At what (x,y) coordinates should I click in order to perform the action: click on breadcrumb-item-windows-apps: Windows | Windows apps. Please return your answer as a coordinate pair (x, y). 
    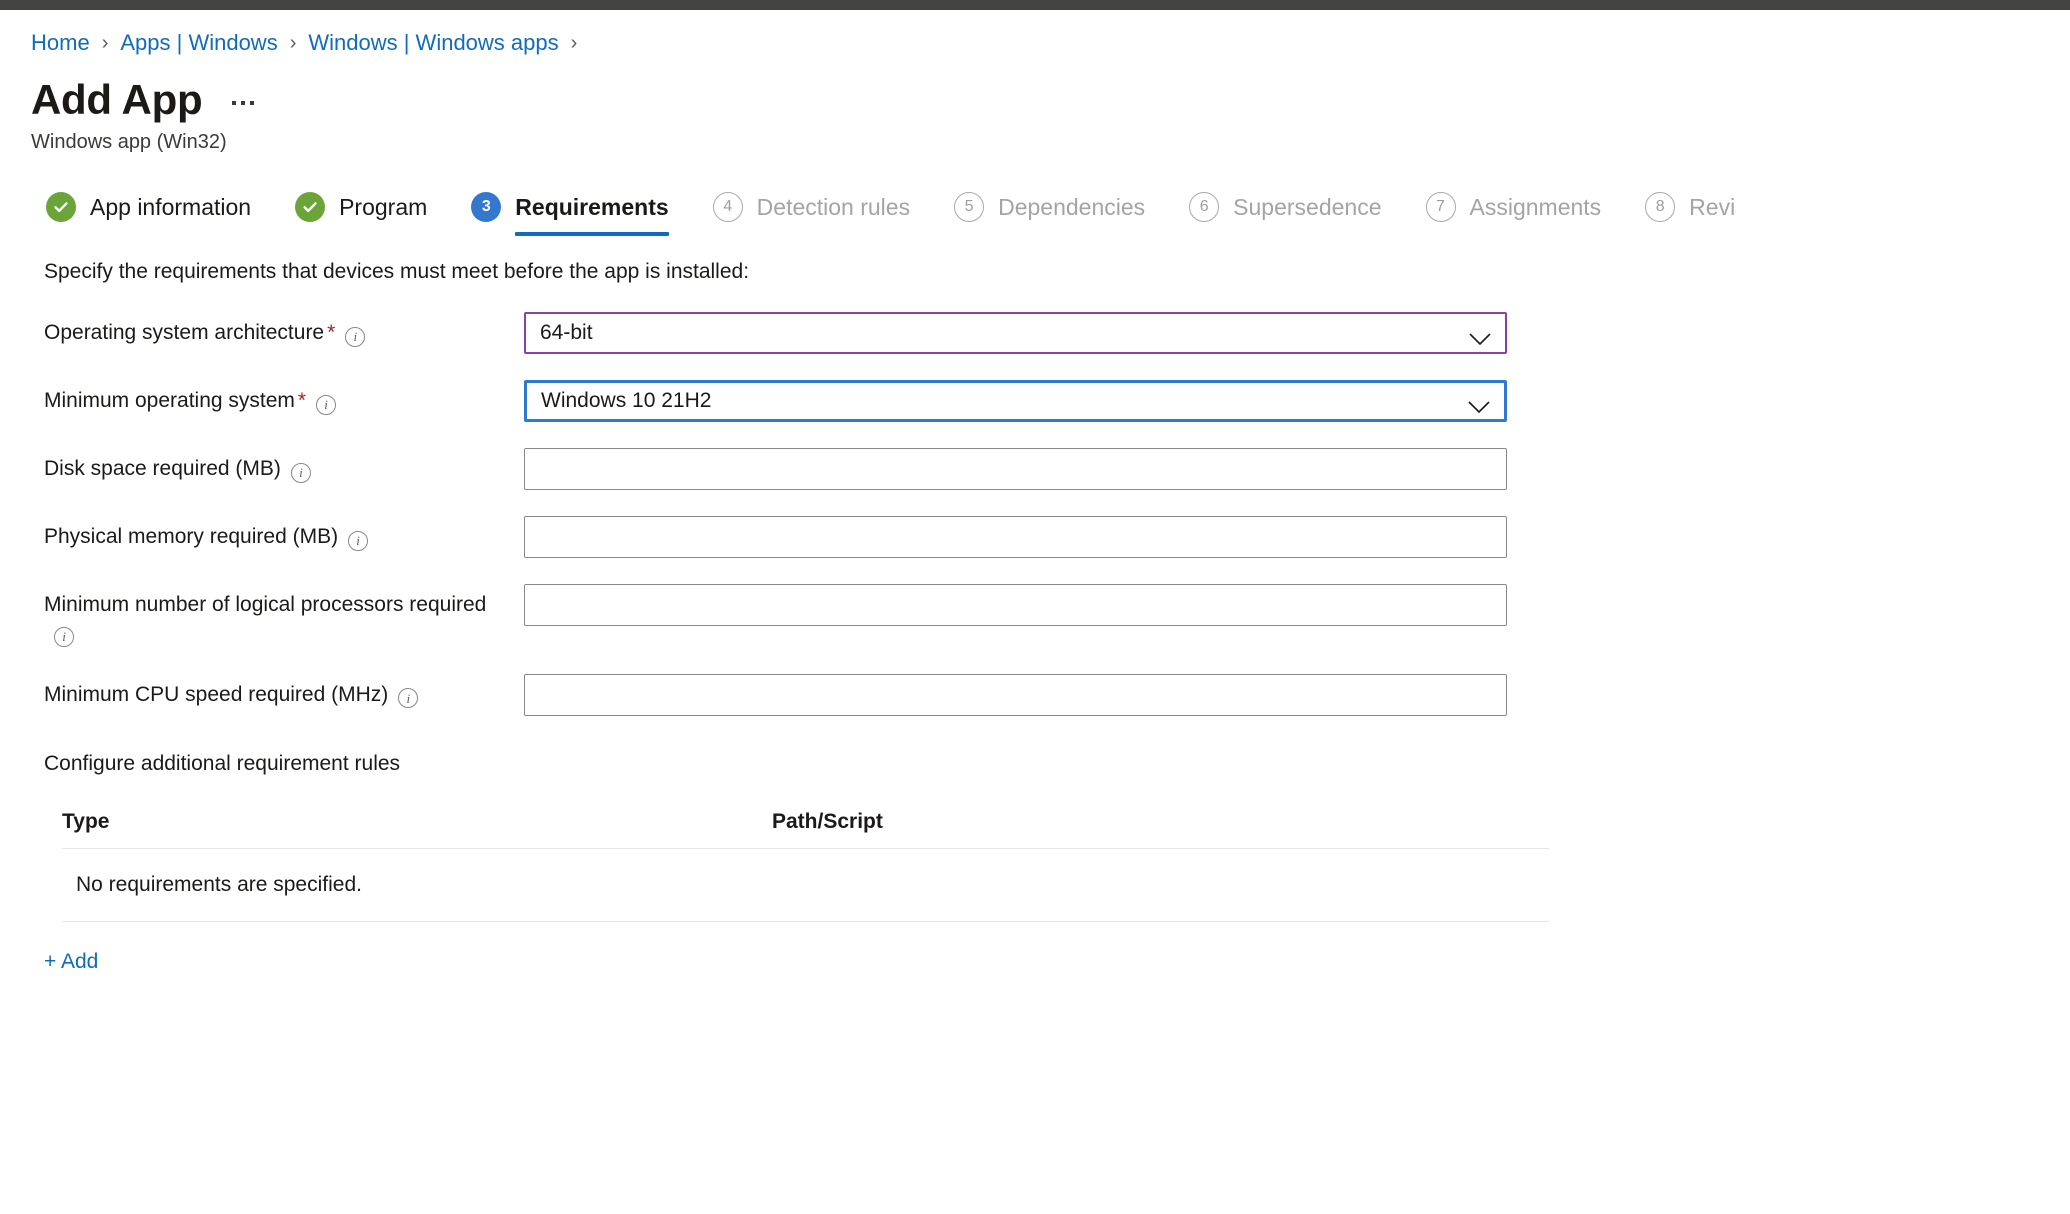
    Looking at the image, I should click on (433, 43).